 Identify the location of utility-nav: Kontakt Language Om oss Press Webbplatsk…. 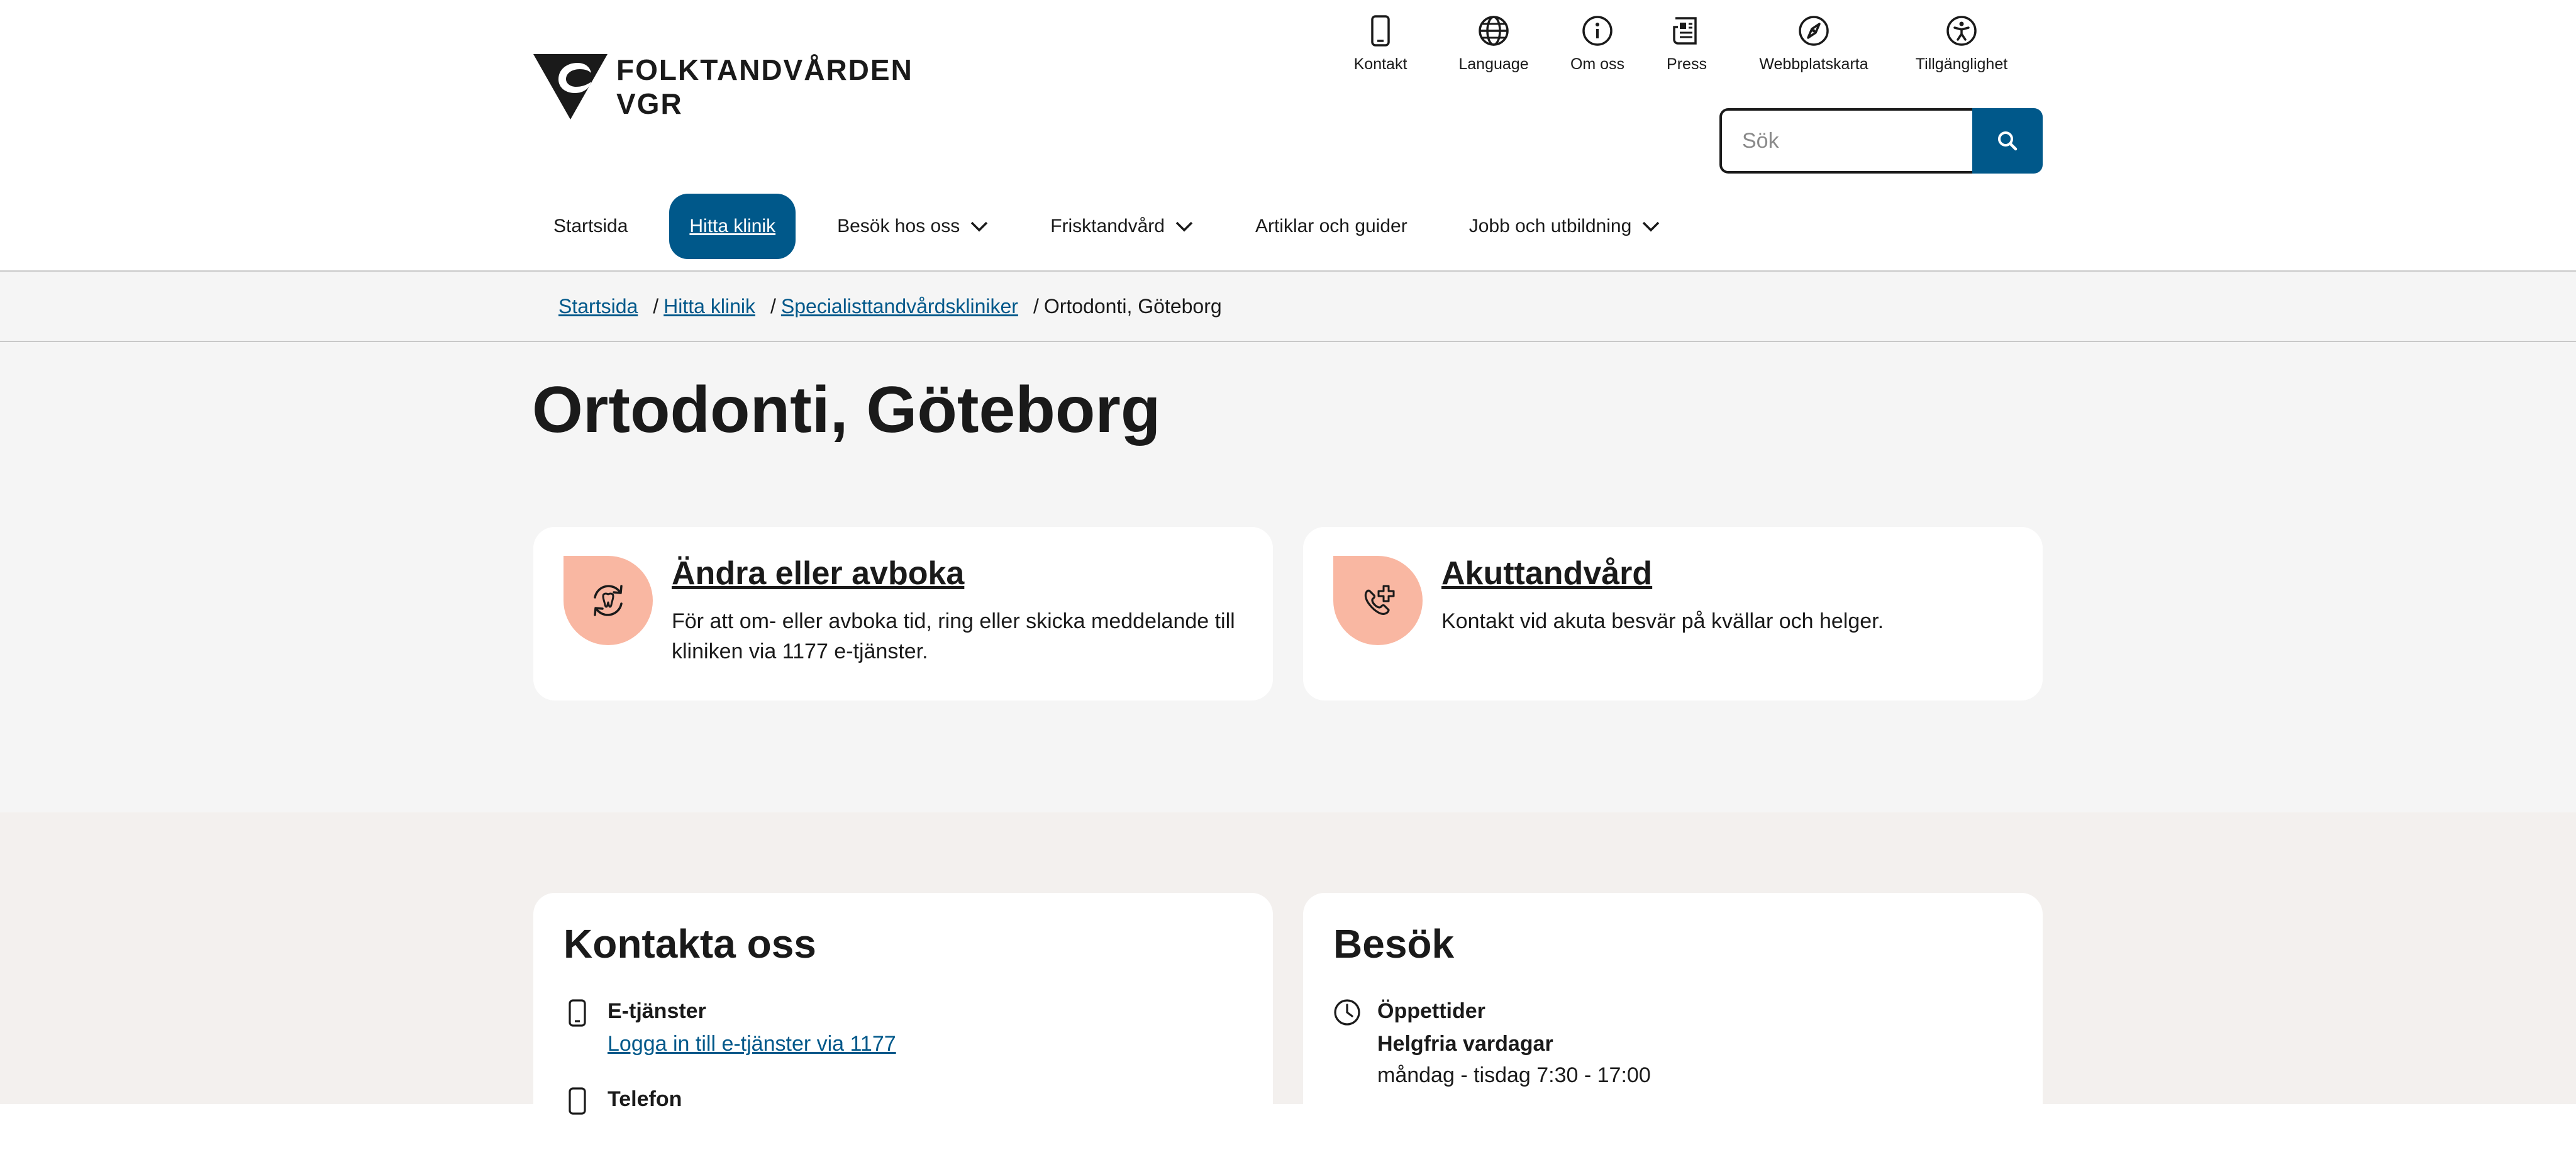
(1674, 43).